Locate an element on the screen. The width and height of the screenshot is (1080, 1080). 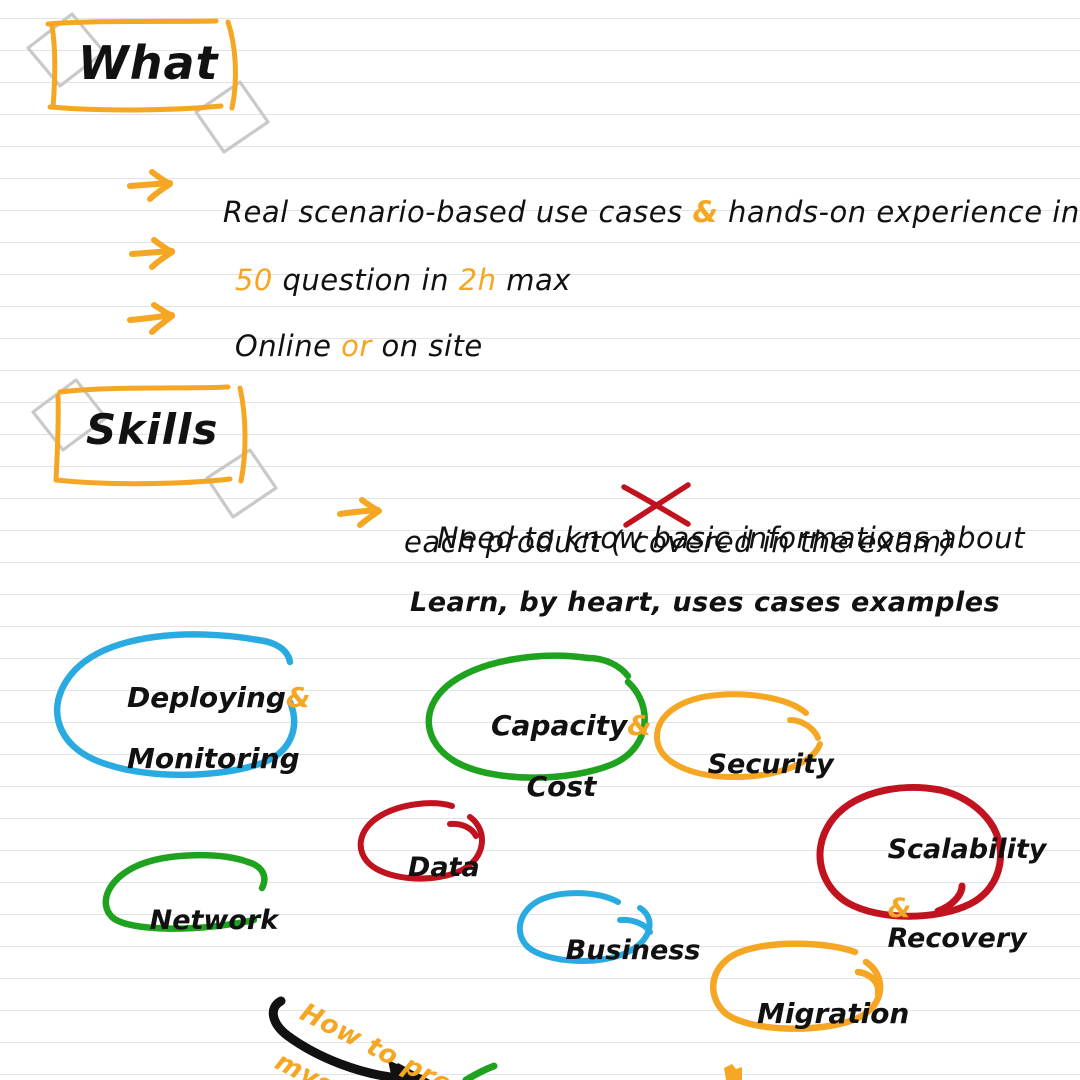
bullet-what-3: Online or on site is located at coordinates (339, 346).